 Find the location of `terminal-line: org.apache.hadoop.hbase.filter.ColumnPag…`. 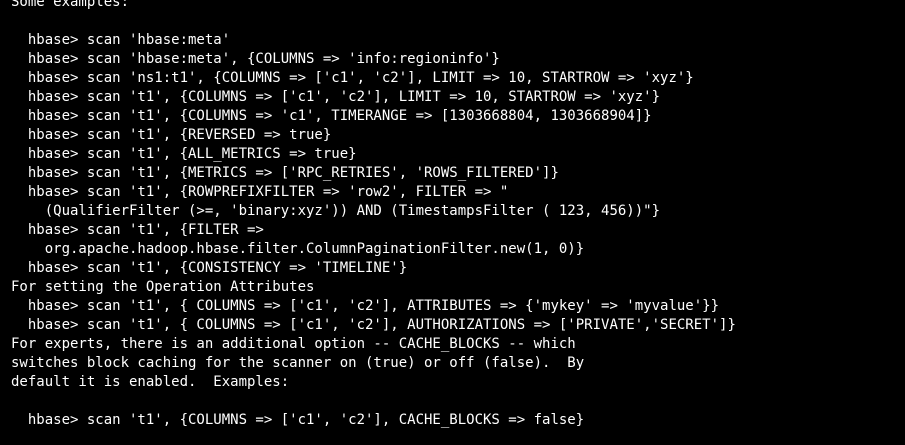

terminal-line: org.apache.hadoop.hbase.filter.ColumnPag… is located at coordinates (298, 249).